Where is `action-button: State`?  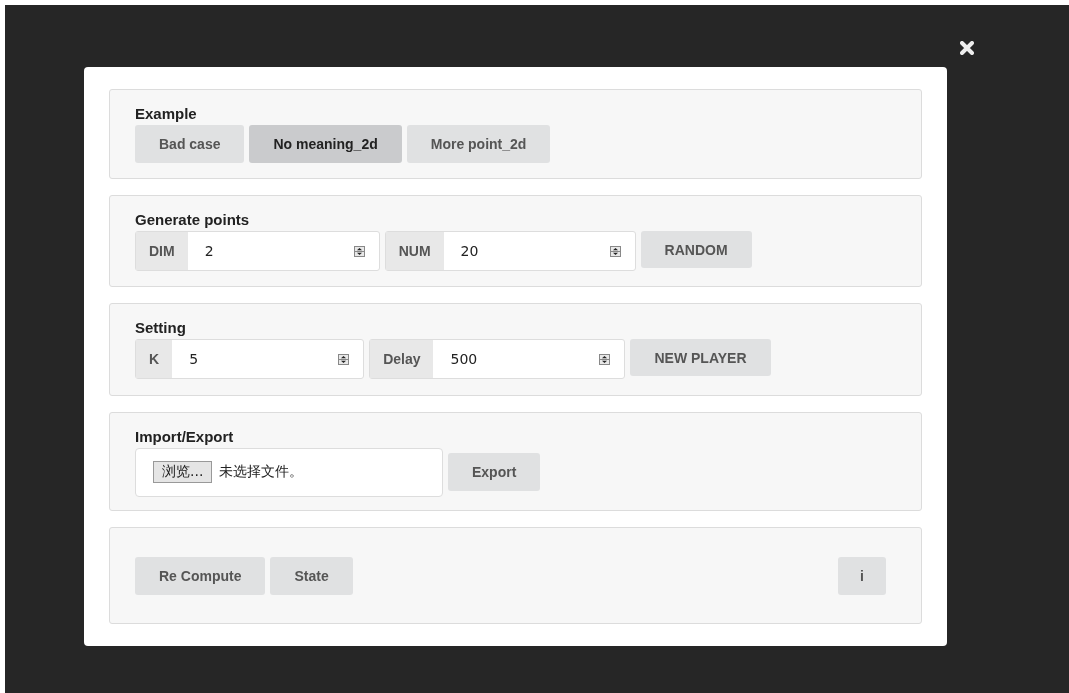
action-button: State is located at coordinates (311, 575).